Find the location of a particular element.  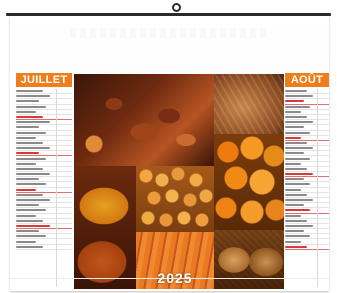

dried-fruit-dates-photo is located at coordinates (144, 120).